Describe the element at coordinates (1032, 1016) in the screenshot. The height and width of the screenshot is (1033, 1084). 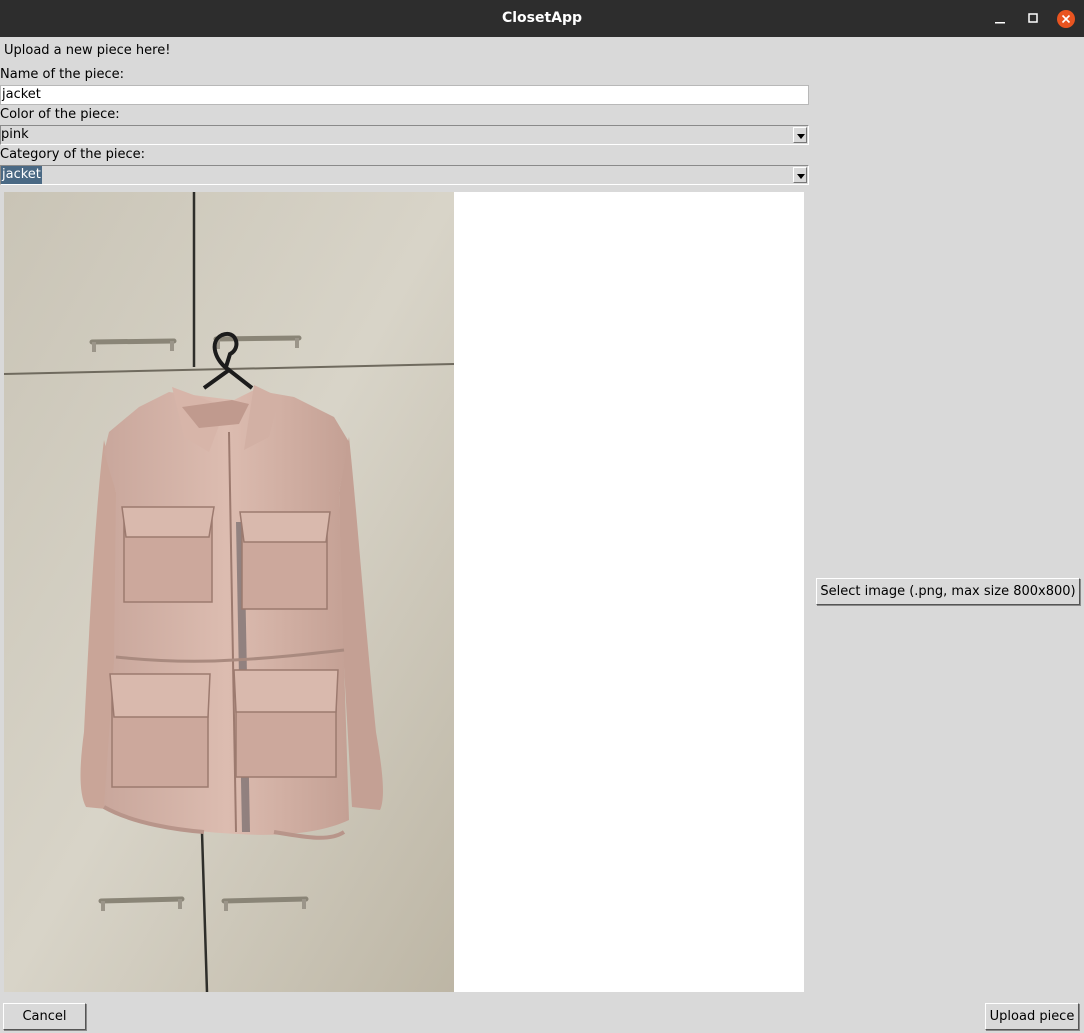
I see `upload-piece-button: Upload piece` at that location.